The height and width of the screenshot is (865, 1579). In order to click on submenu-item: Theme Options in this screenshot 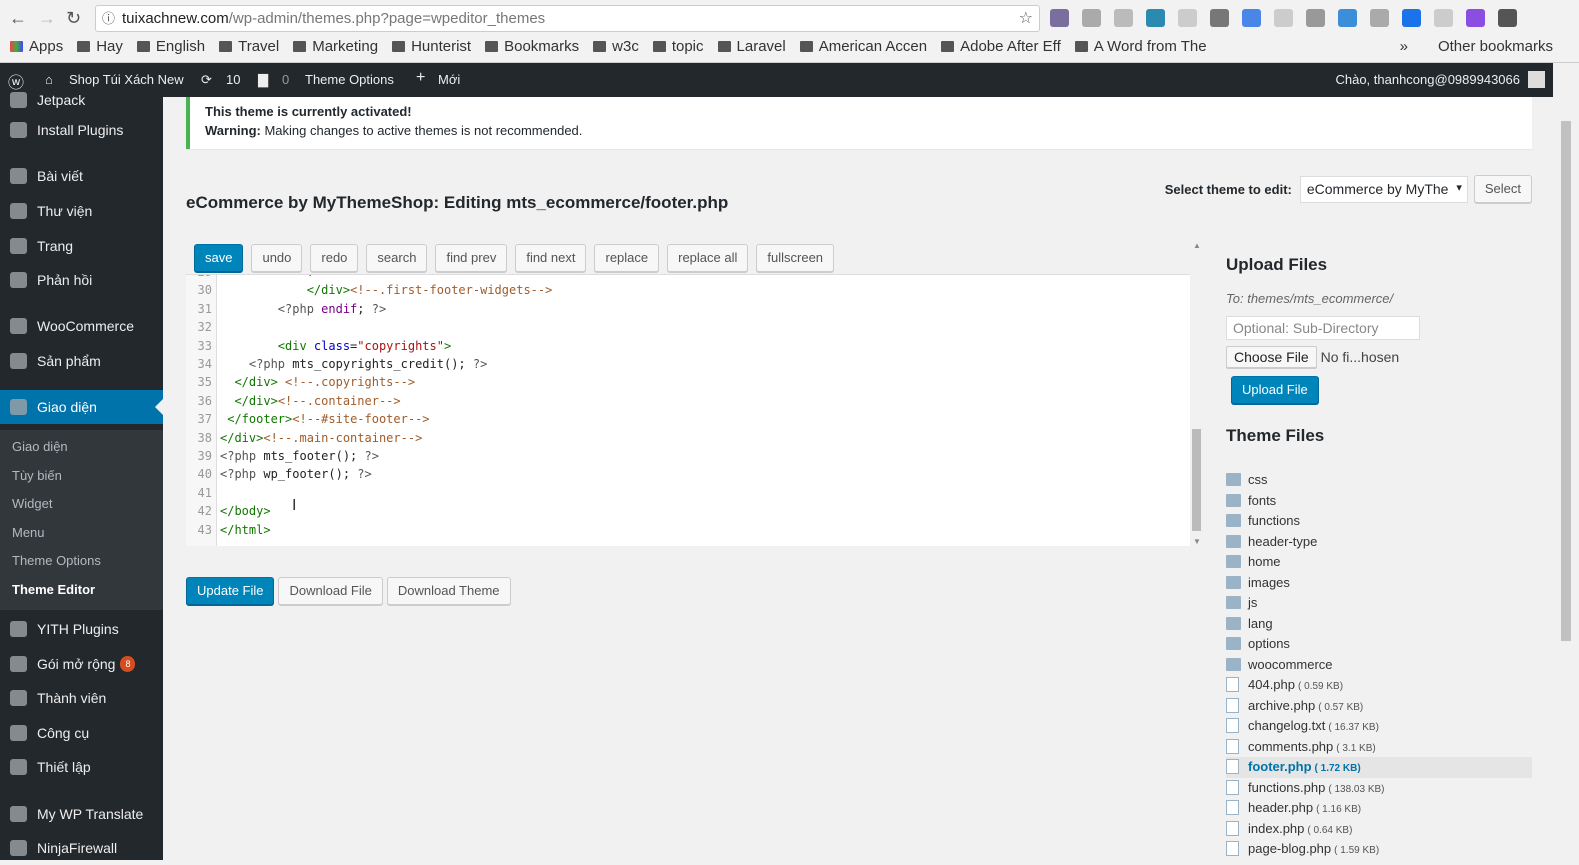, I will do `click(56, 560)`.